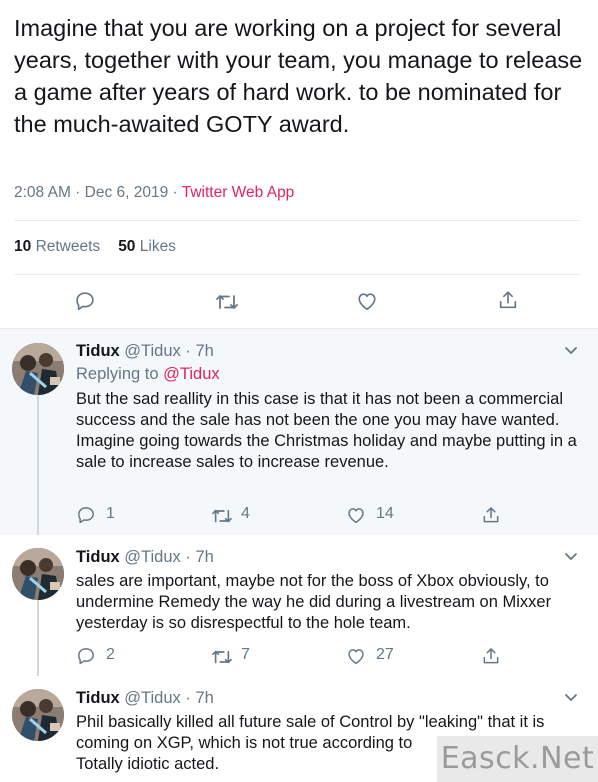 This screenshot has height=782, width=598. I want to click on replying-to-label: Replying to, so click(120, 374).